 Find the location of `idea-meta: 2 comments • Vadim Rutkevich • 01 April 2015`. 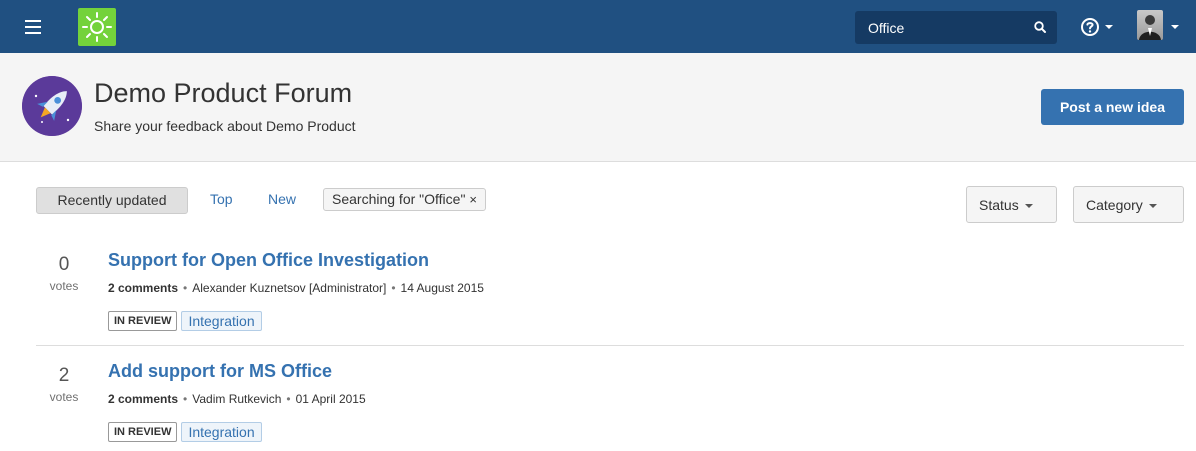

idea-meta: 2 comments • Vadim Rutkevich • 01 April 2015 is located at coordinates (237, 399).